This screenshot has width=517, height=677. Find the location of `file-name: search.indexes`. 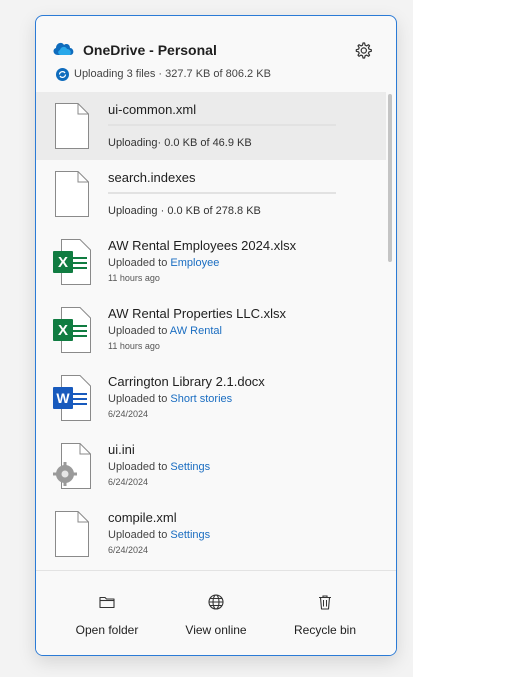

file-name: search.indexes is located at coordinates (152, 177).